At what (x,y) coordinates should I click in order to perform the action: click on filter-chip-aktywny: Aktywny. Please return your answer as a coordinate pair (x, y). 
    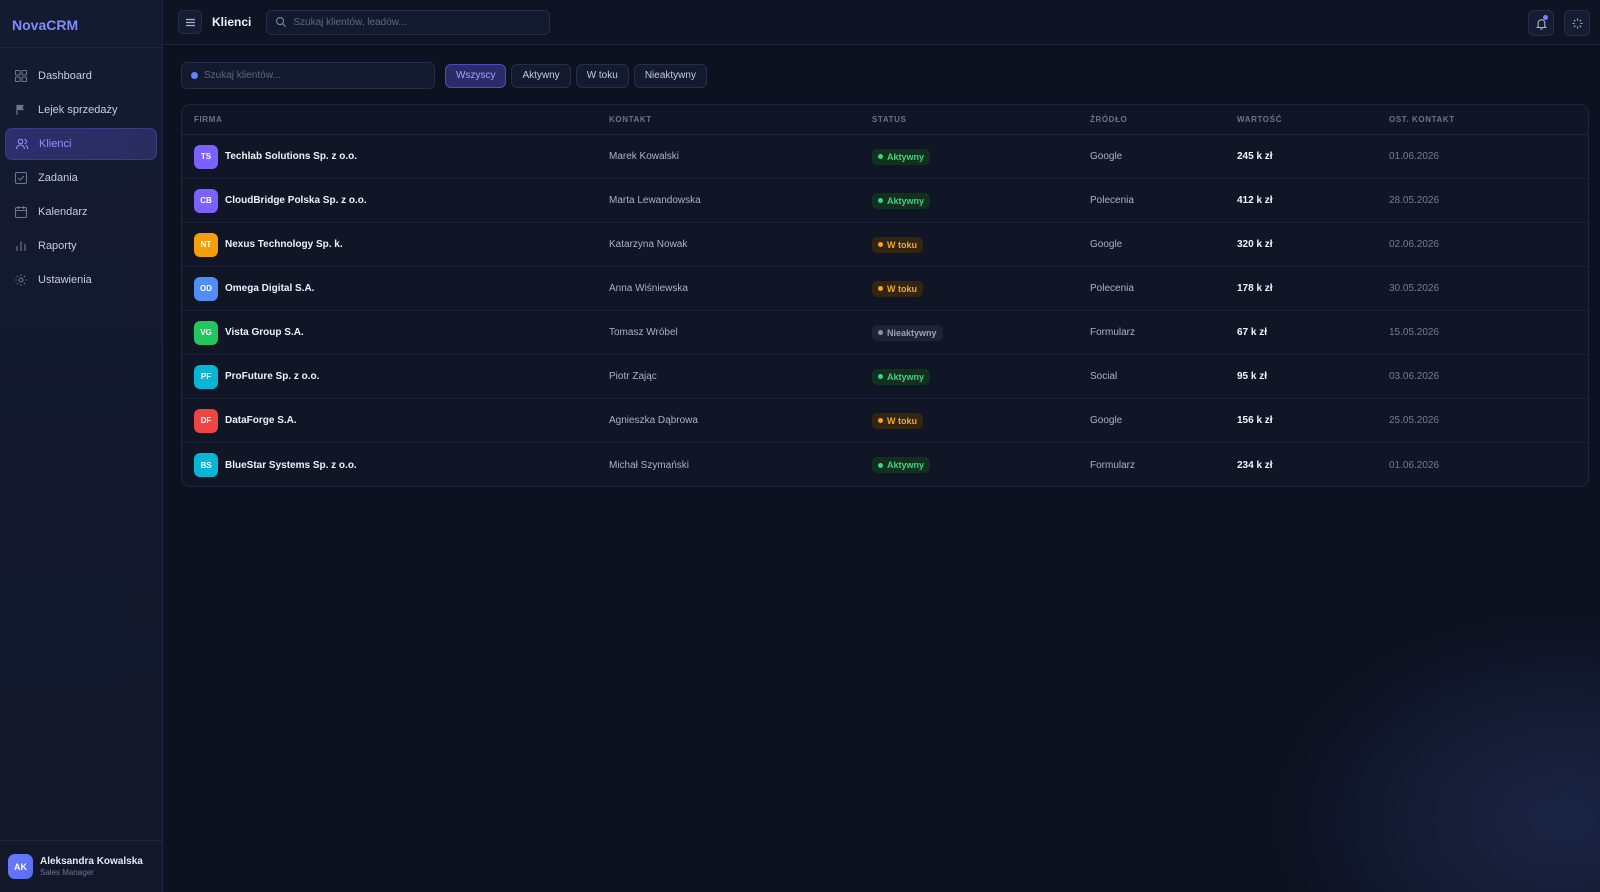
    Looking at the image, I should click on (541, 75).